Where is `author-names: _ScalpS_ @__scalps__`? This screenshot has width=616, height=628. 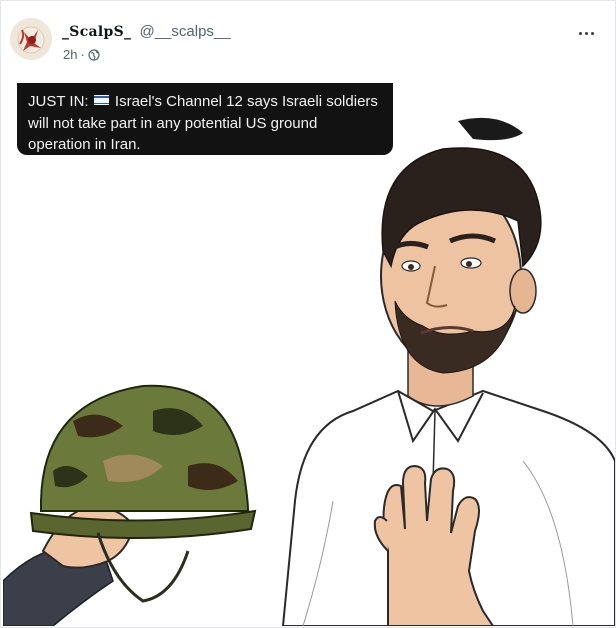
author-names: _ScalpS_ @__scalps__ is located at coordinates (146, 31).